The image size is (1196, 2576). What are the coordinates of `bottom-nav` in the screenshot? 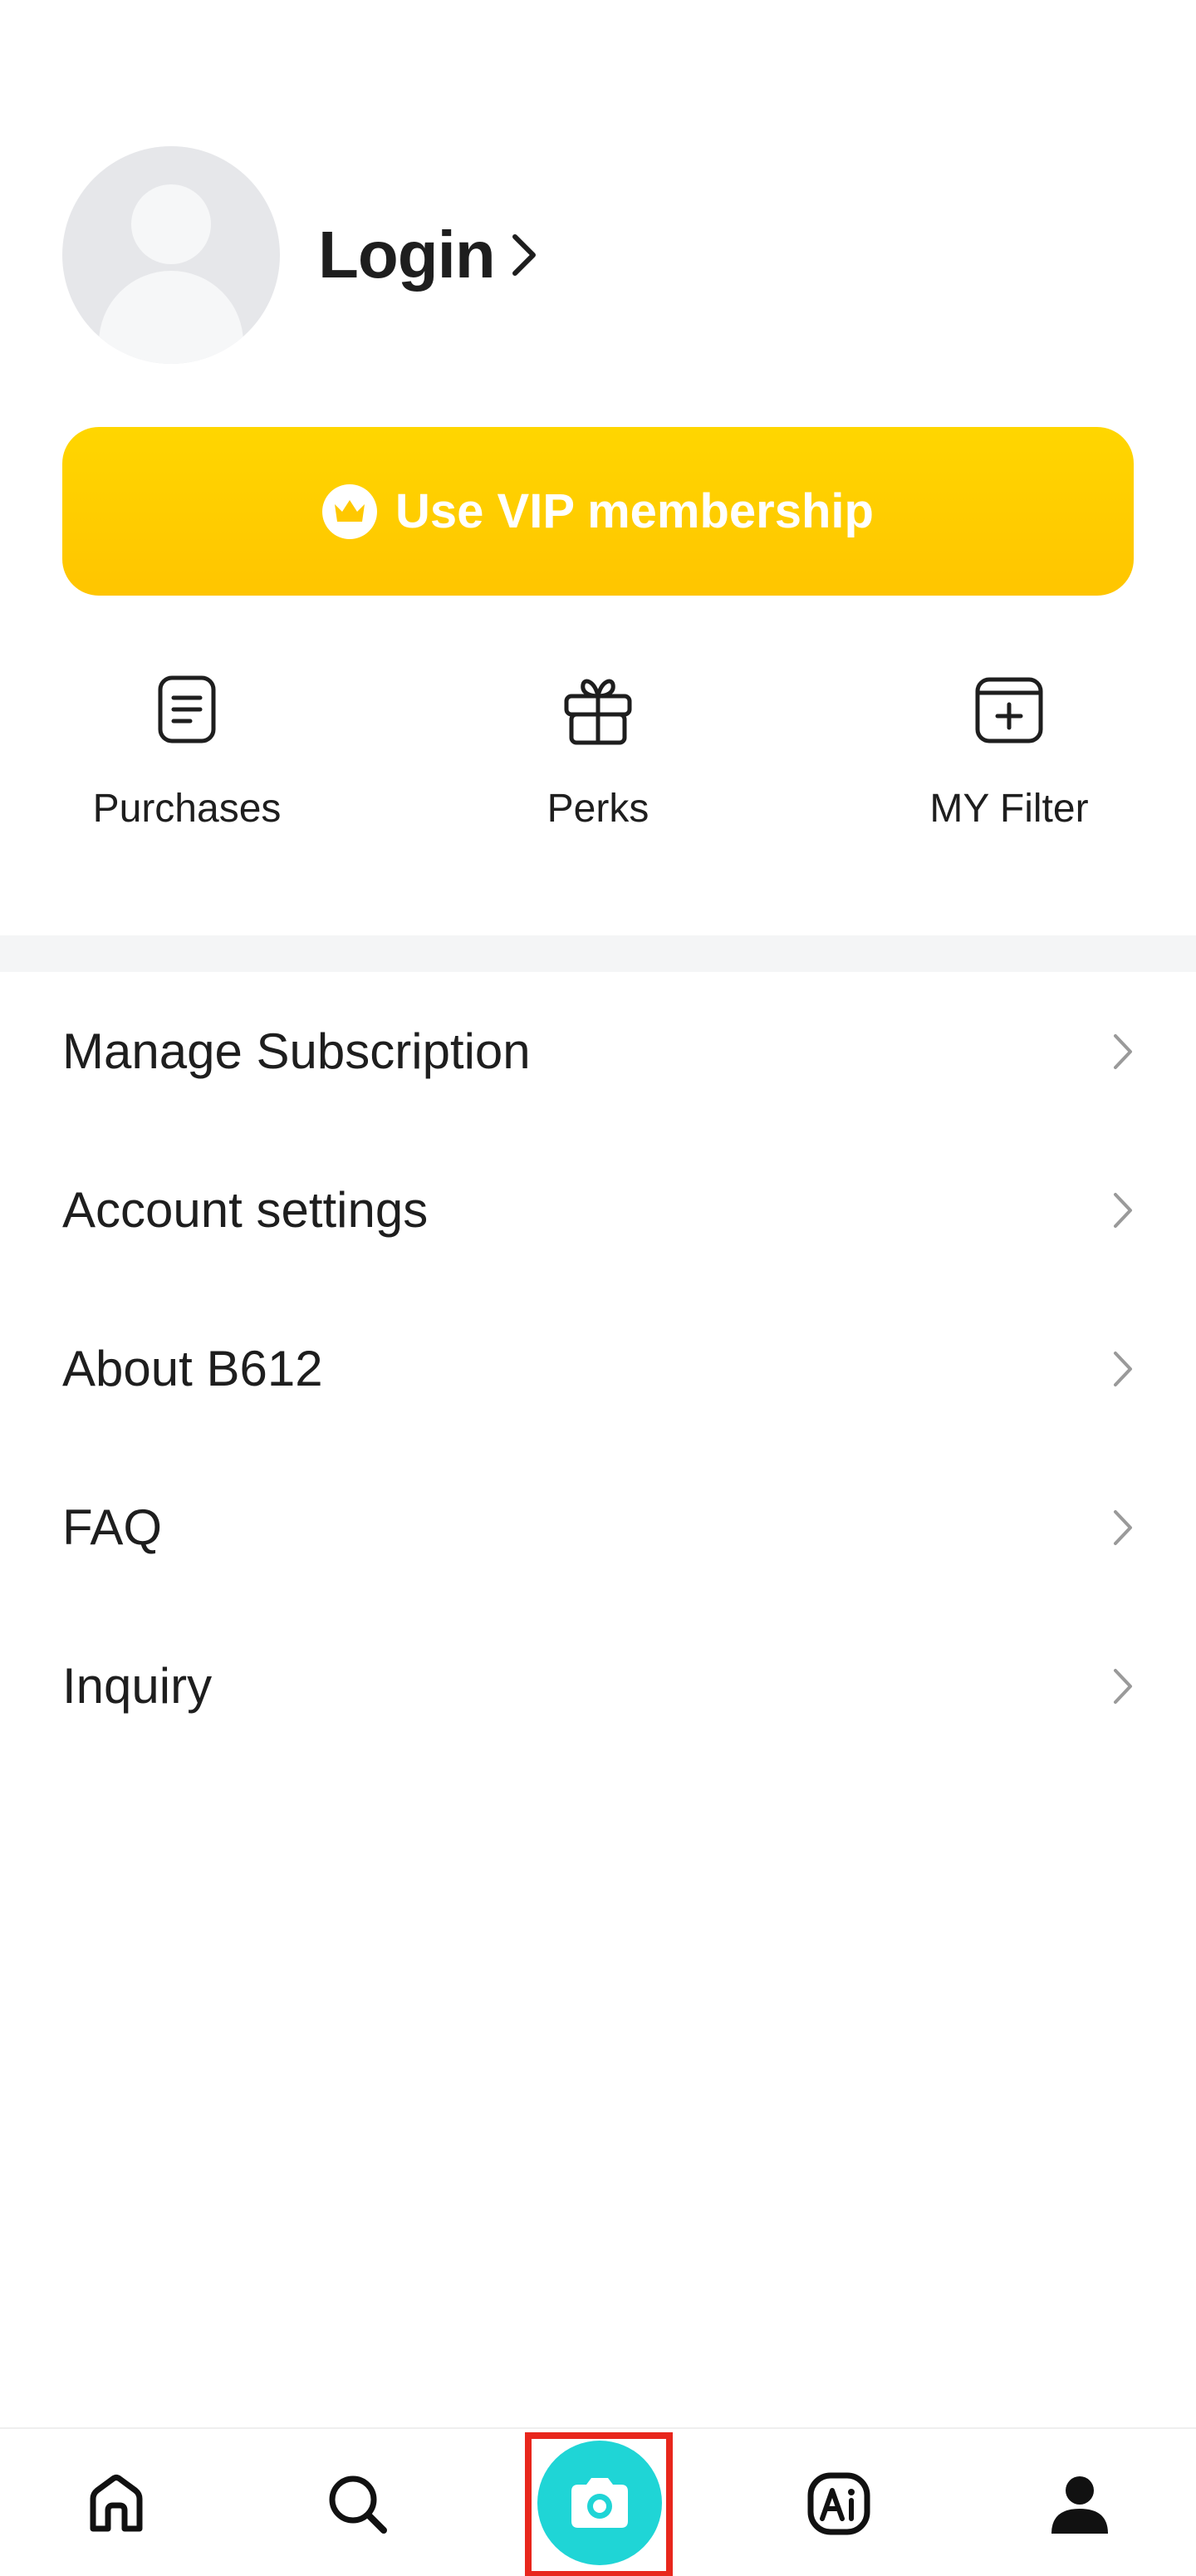 It's located at (598, 2501).